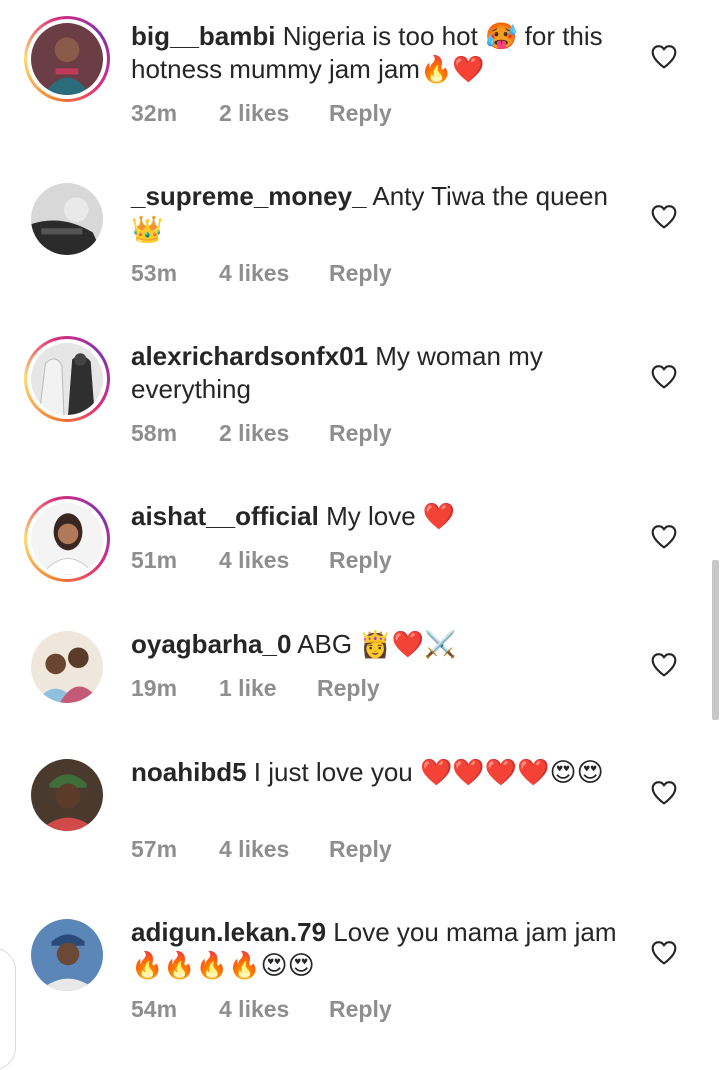  I want to click on comment-time: 19m, so click(154, 688).